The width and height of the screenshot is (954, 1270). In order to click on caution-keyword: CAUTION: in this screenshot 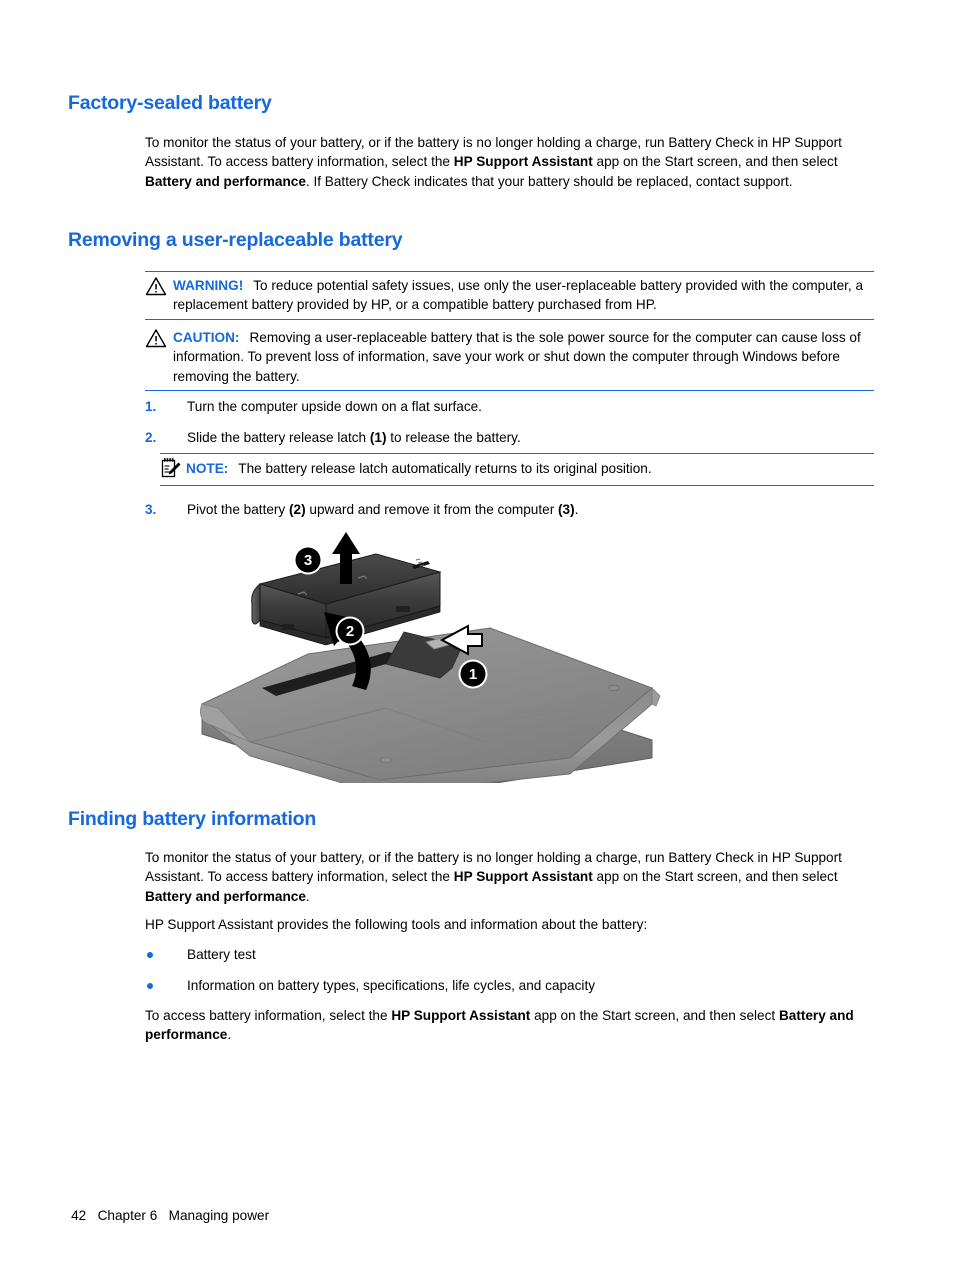, I will do `click(206, 337)`.